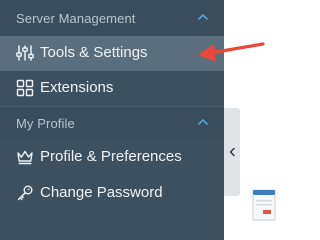 This screenshot has height=240, width=320. I want to click on document-icon, so click(264, 205).